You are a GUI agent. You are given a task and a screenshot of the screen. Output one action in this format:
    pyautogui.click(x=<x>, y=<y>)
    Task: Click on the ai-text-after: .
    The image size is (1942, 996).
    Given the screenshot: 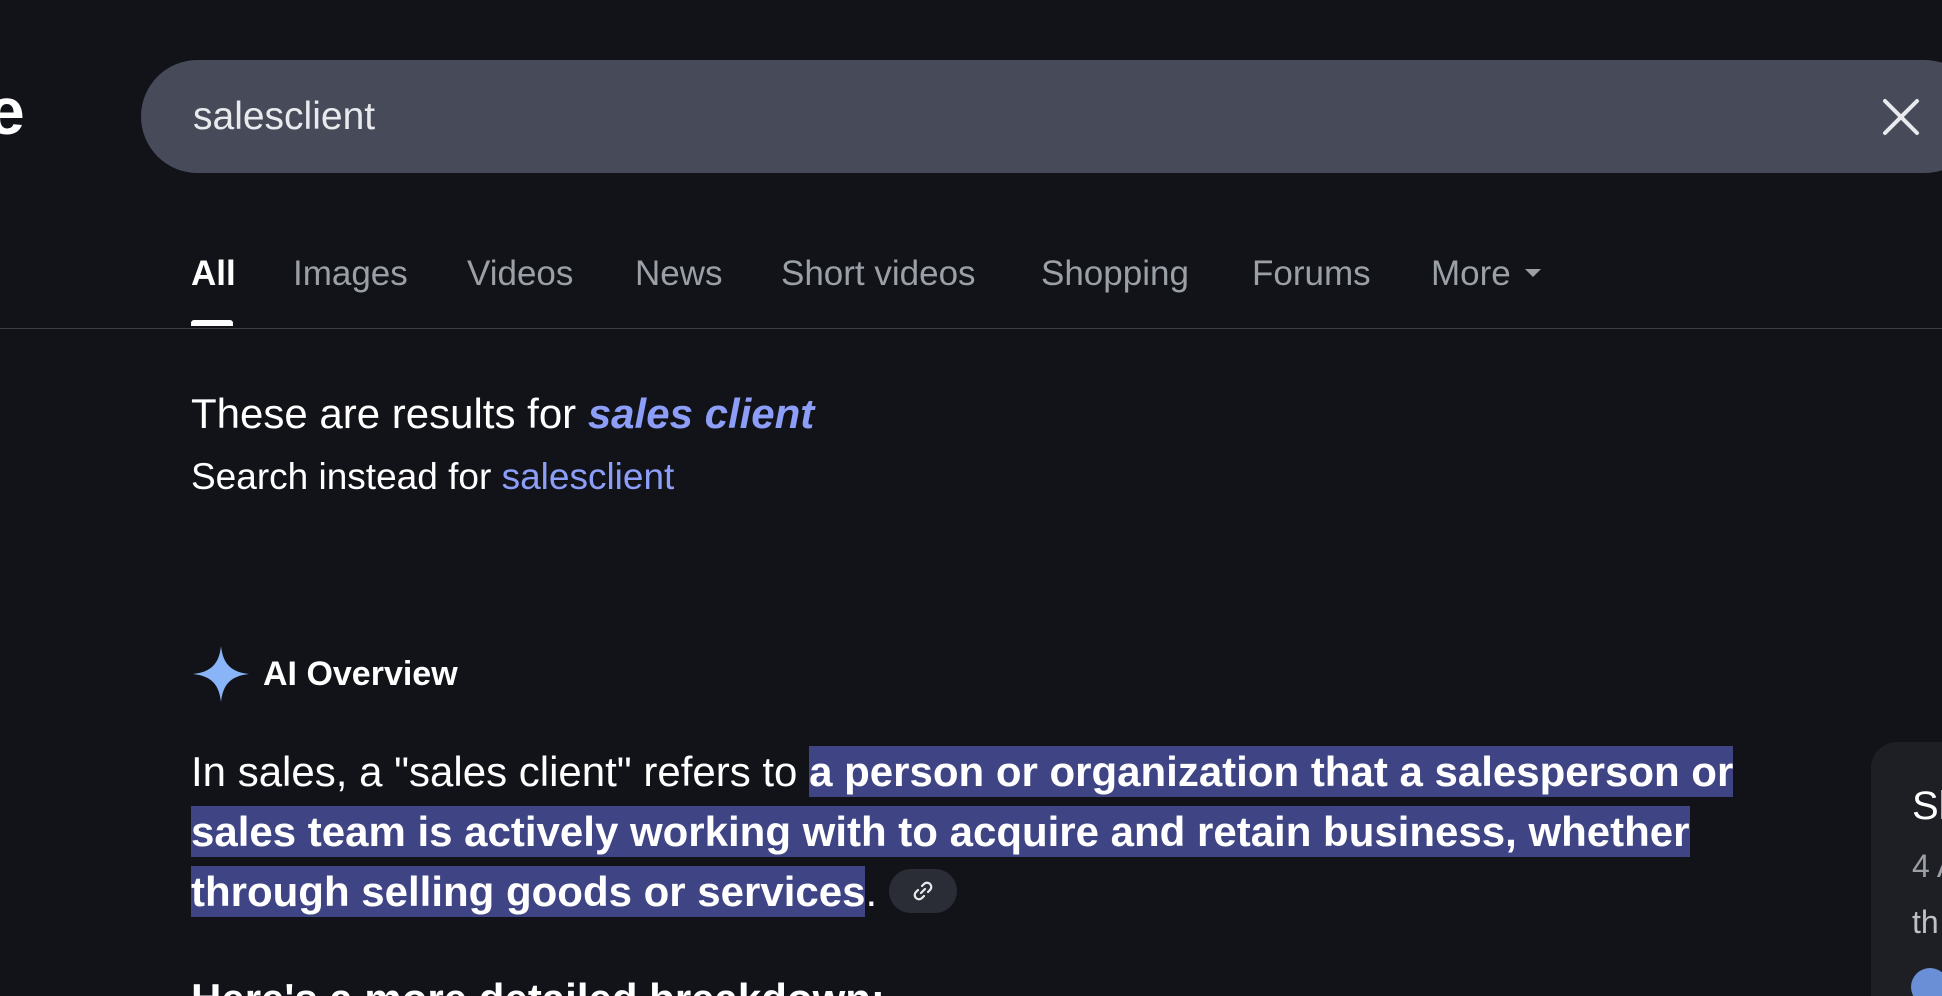 What is the action you would take?
    pyautogui.click(x=871, y=891)
    